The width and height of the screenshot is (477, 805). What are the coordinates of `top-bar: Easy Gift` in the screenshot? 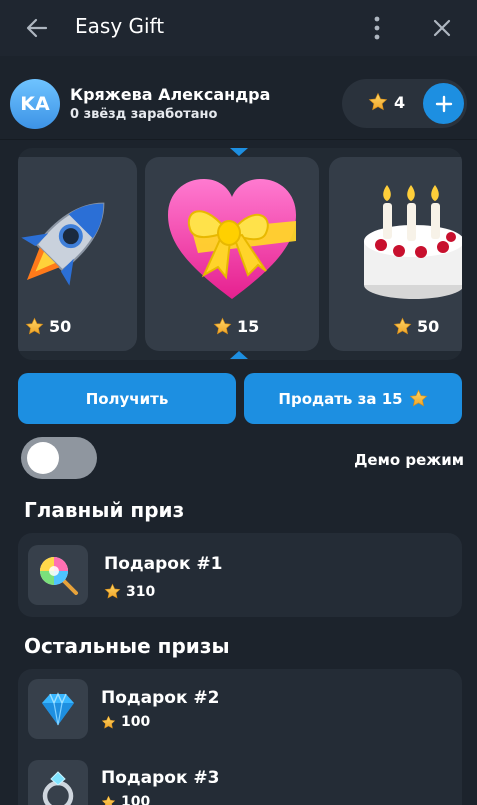 It's located at (238, 28).